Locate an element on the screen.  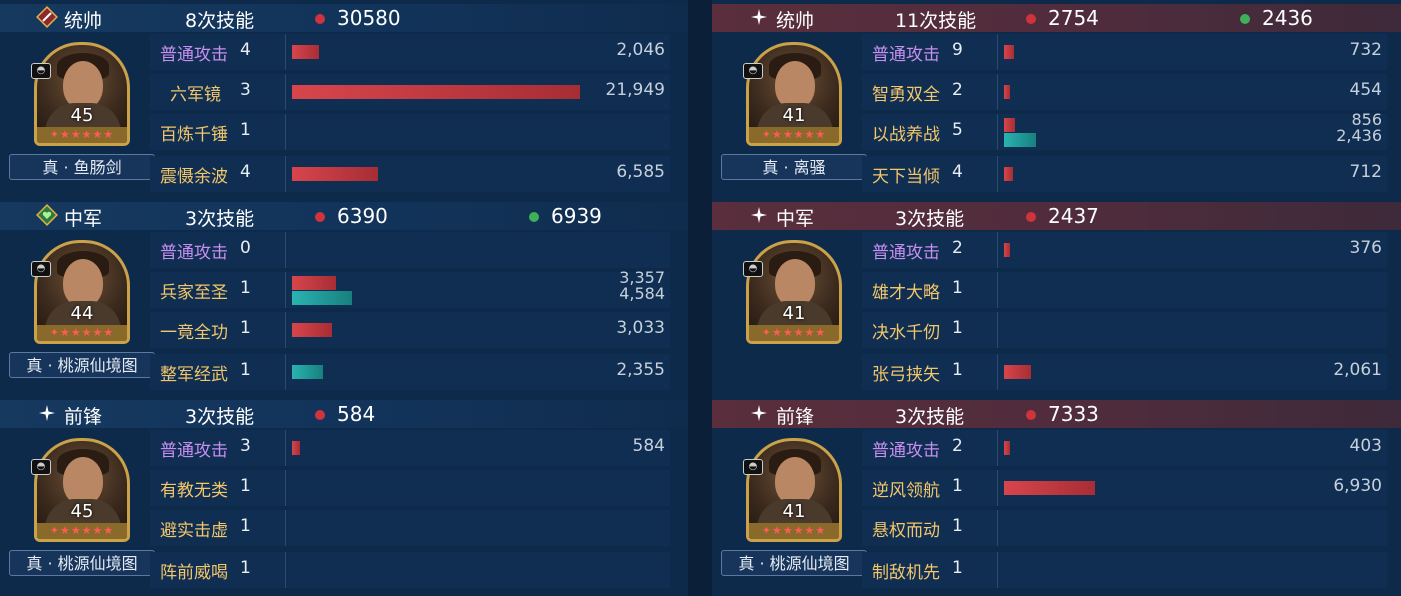
skill-row: 一竟全功 1 3,033 is located at coordinates (410, 330).